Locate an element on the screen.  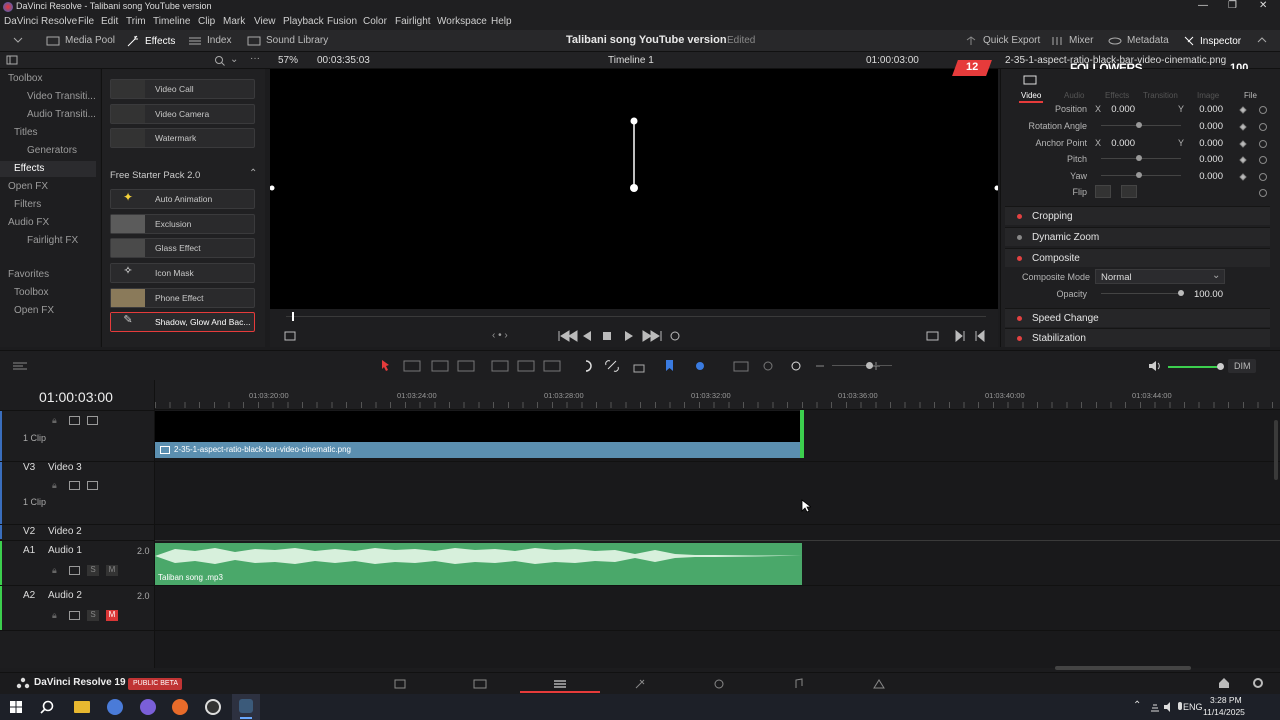
menu-playback: Playback is located at coordinates (303, 21).